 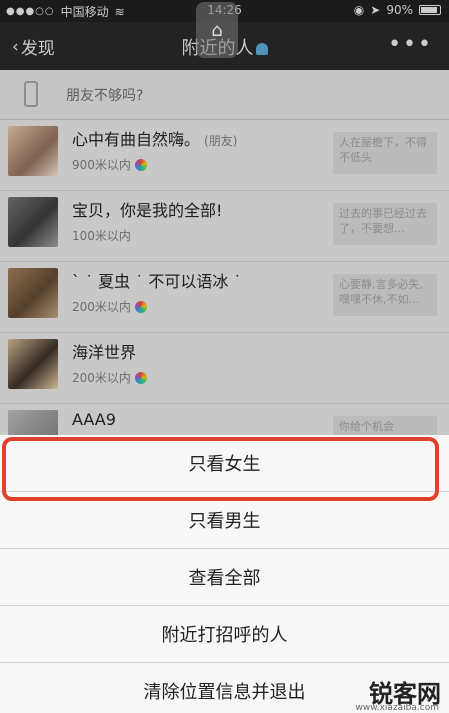 What do you see at coordinates (224, 520) in the screenshot?
I see `only-male-button: 只看男生` at bounding box center [224, 520].